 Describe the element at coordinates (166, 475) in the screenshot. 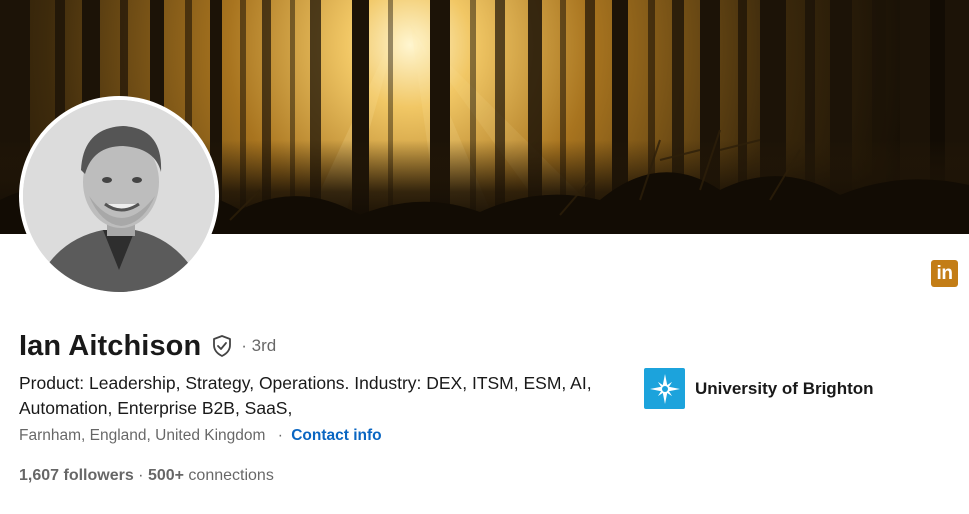

I see `connections-count: 500+` at that location.